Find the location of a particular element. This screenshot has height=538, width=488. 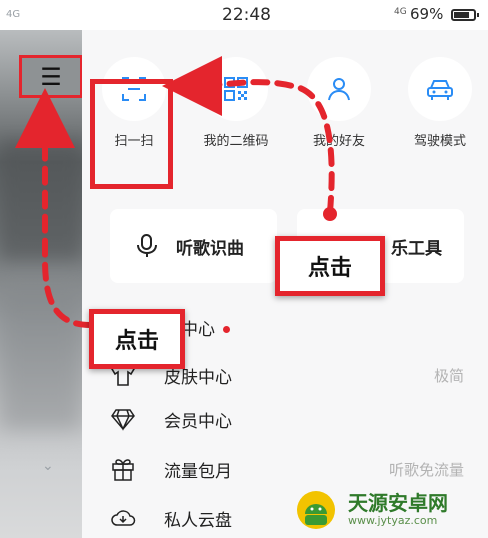

watermark-name: 天源安卓网 is located at coordinates (398, 502).